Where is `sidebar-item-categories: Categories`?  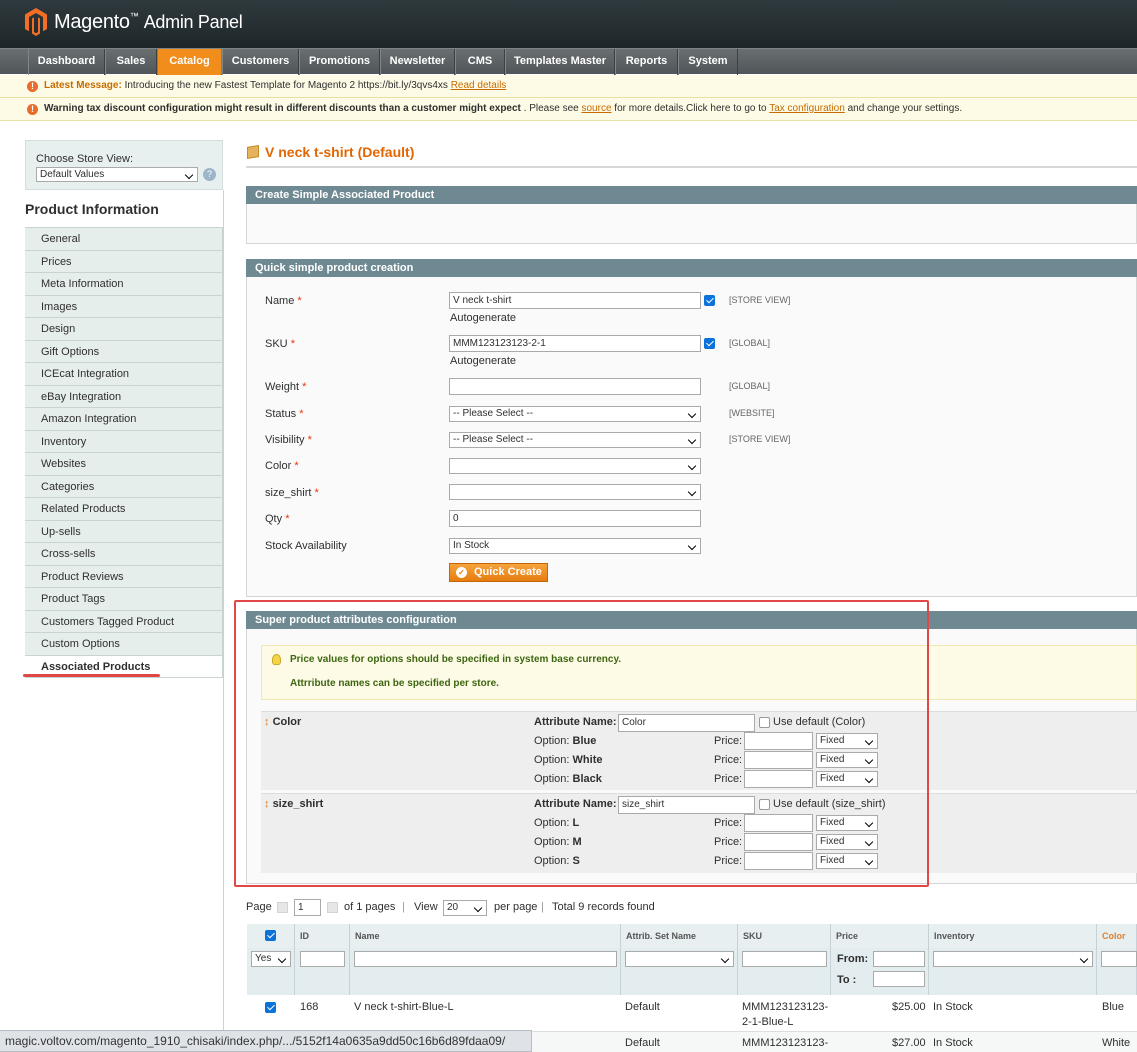 sidebar-item-categories: Categories is located at coordinates (124, 486).